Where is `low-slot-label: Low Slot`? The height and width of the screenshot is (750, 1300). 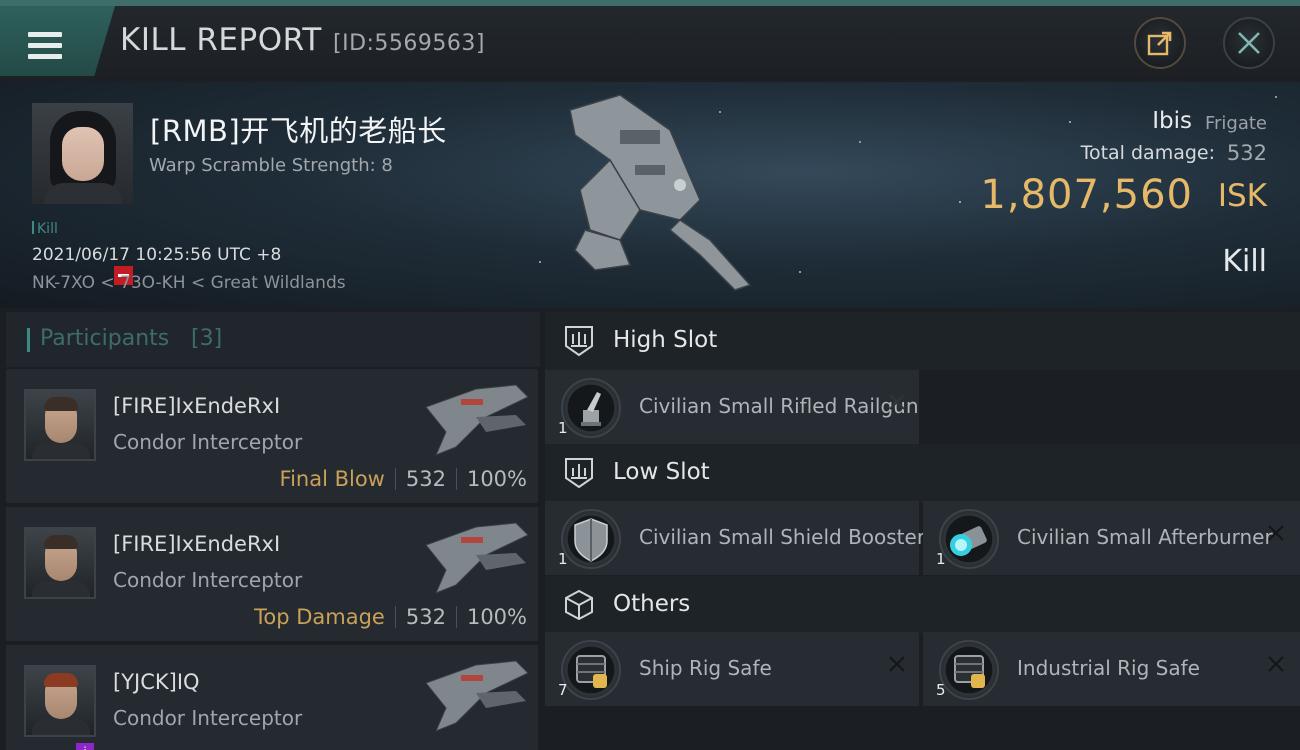
low-slot-label: Low Slot is located at coordinates (661, 472).